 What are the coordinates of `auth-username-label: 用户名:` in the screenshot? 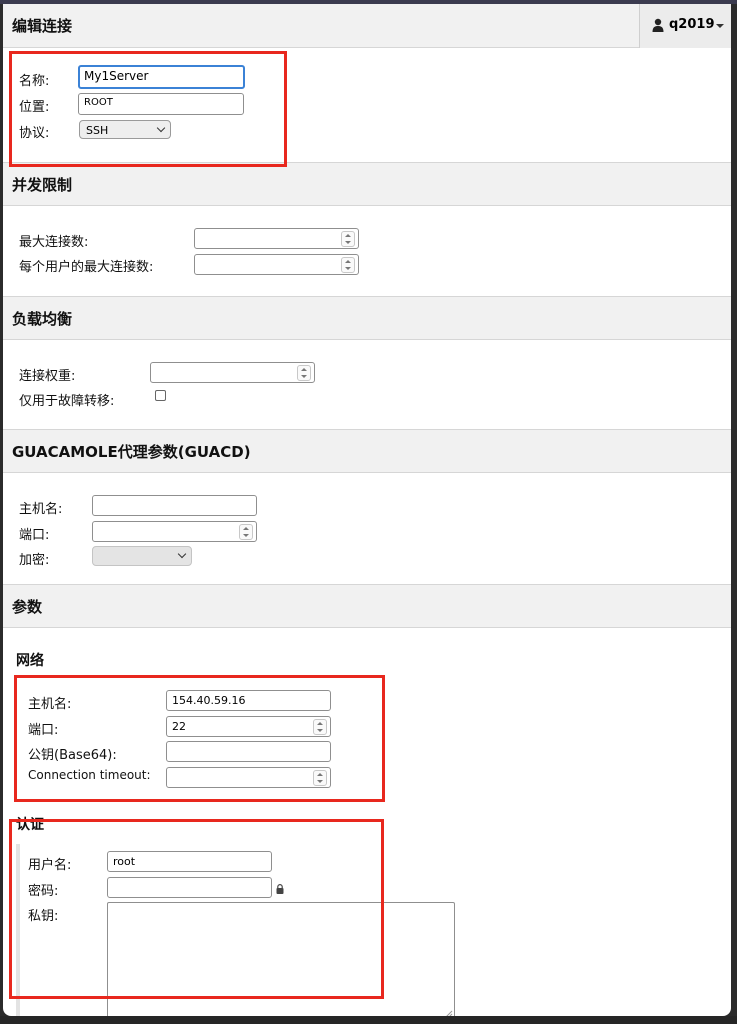 It's located at (50, 865).